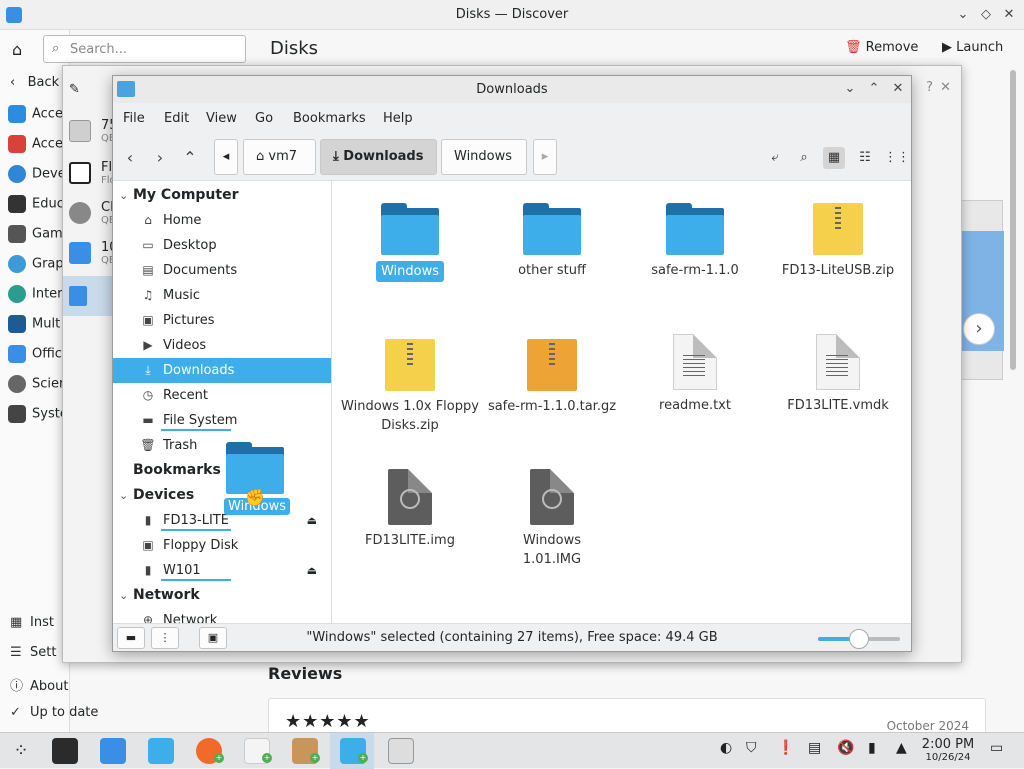 This screenshot has height=769, width=1024. Describe the element at coordinates (222, 395) in the screenshot. I see `place-recent: ◷ Recent` at that location.